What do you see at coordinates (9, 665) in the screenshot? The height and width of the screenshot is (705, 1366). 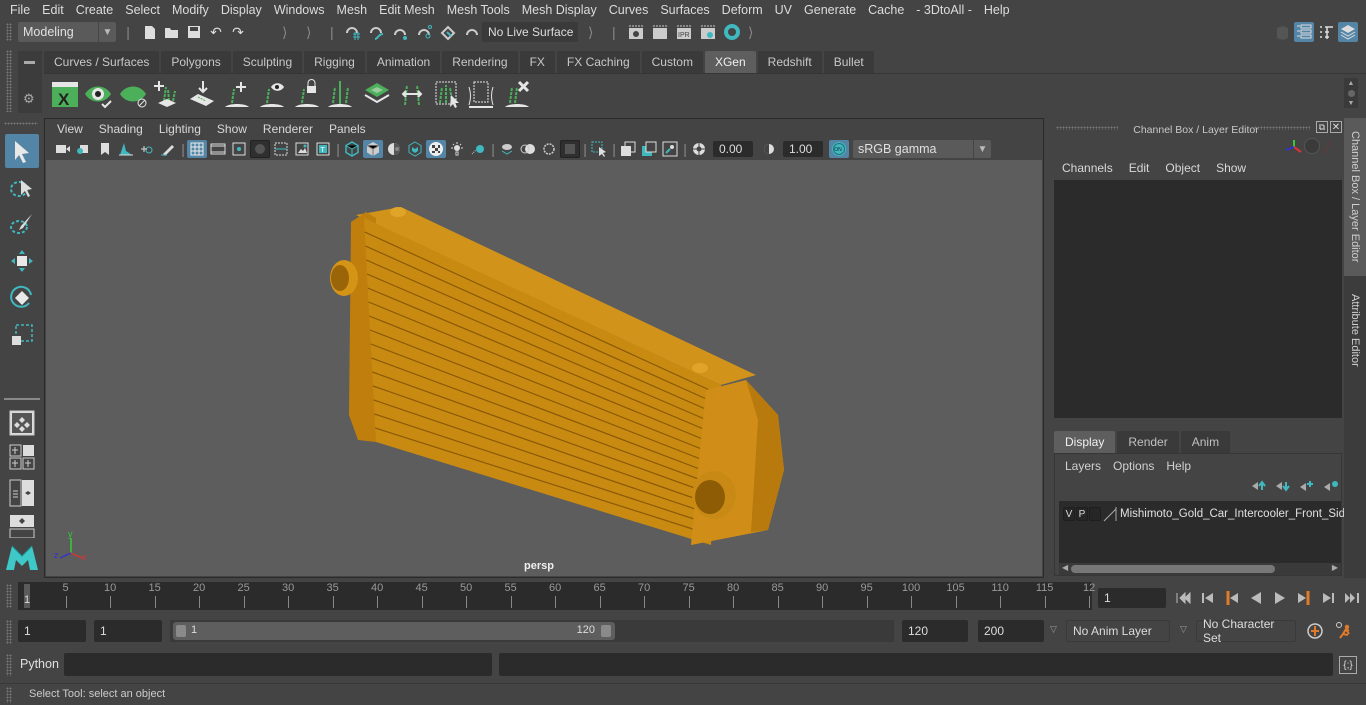 I see `command-grip` at bounding box center [9, 665].